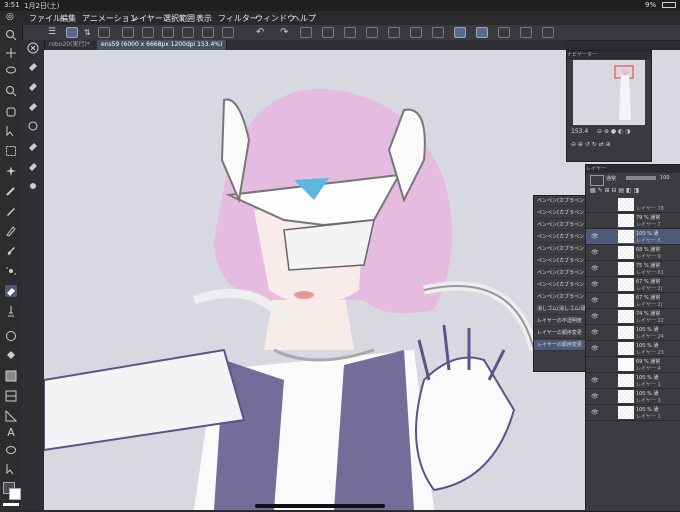 Image resolution: width=680 pixels, height=512 pixels. Describe the element at coordinates (304, 18) in the screenshot. I see `menu-help: ヘルプ` at that location.